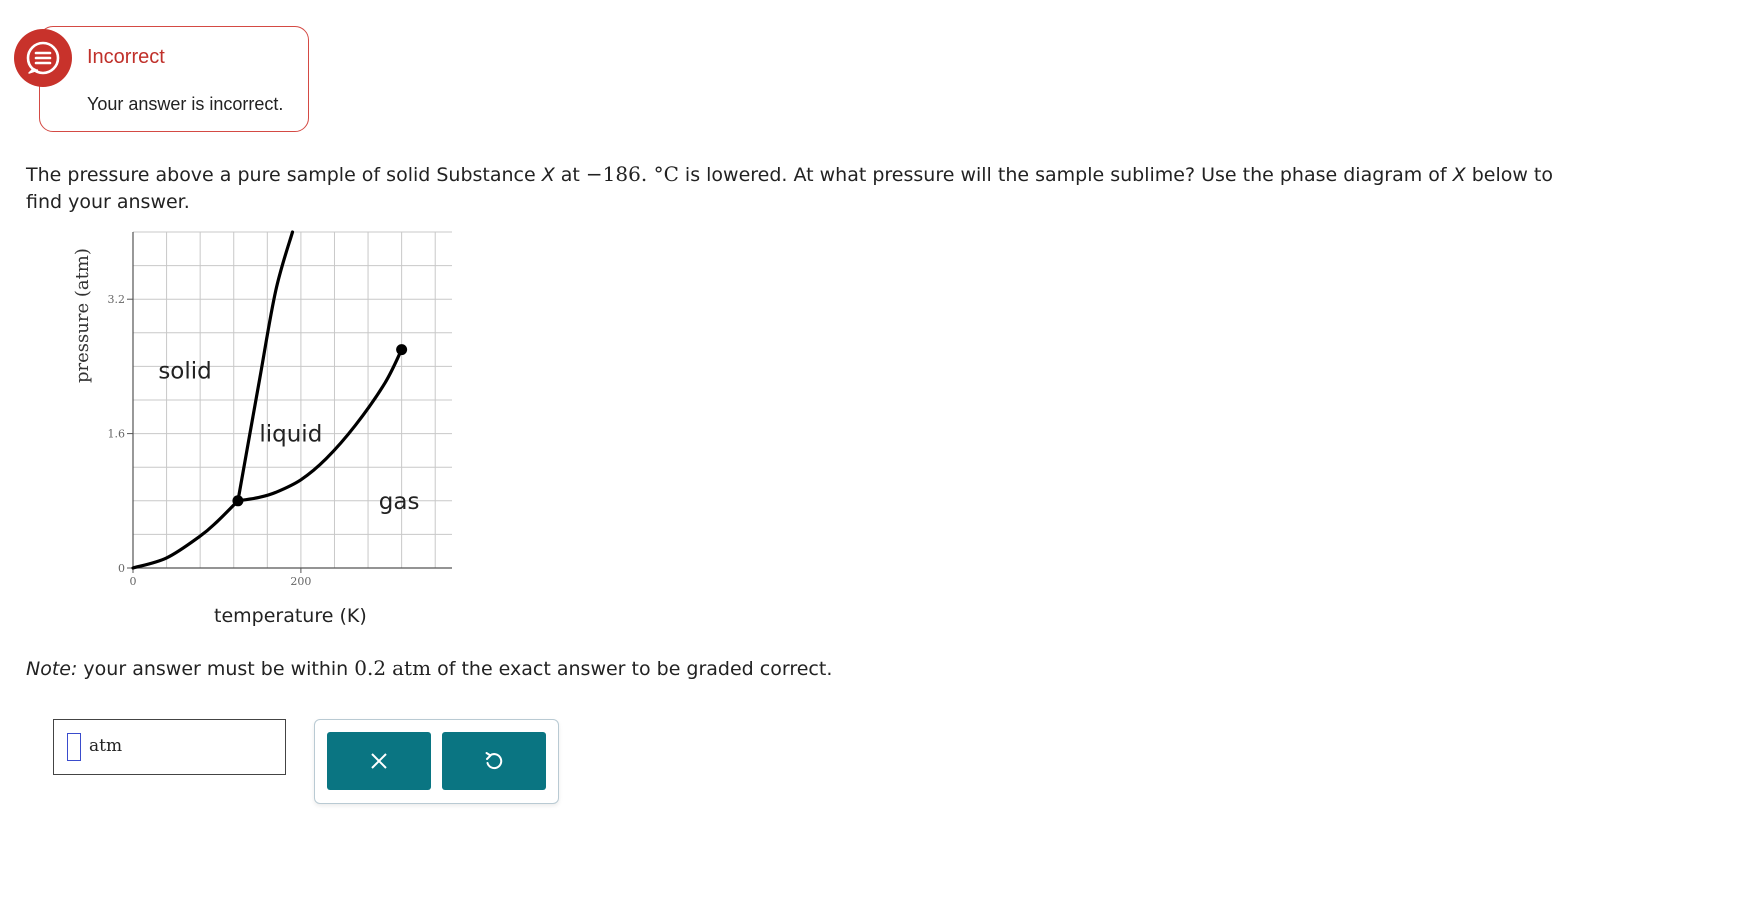 The image size is (1758, 918). What do you see at coordinates (74, 747) in the screenshot?
I see `answer-input` at bounding box center [74, 747].